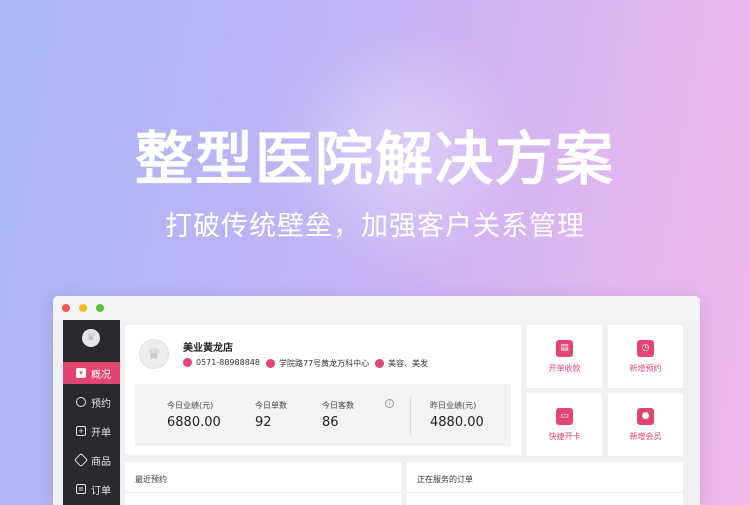 This screenshot has height=505, width=750. Describe the element at coordinates (83, 308) in the screenshot. I see `minimize-window-button` at that location.